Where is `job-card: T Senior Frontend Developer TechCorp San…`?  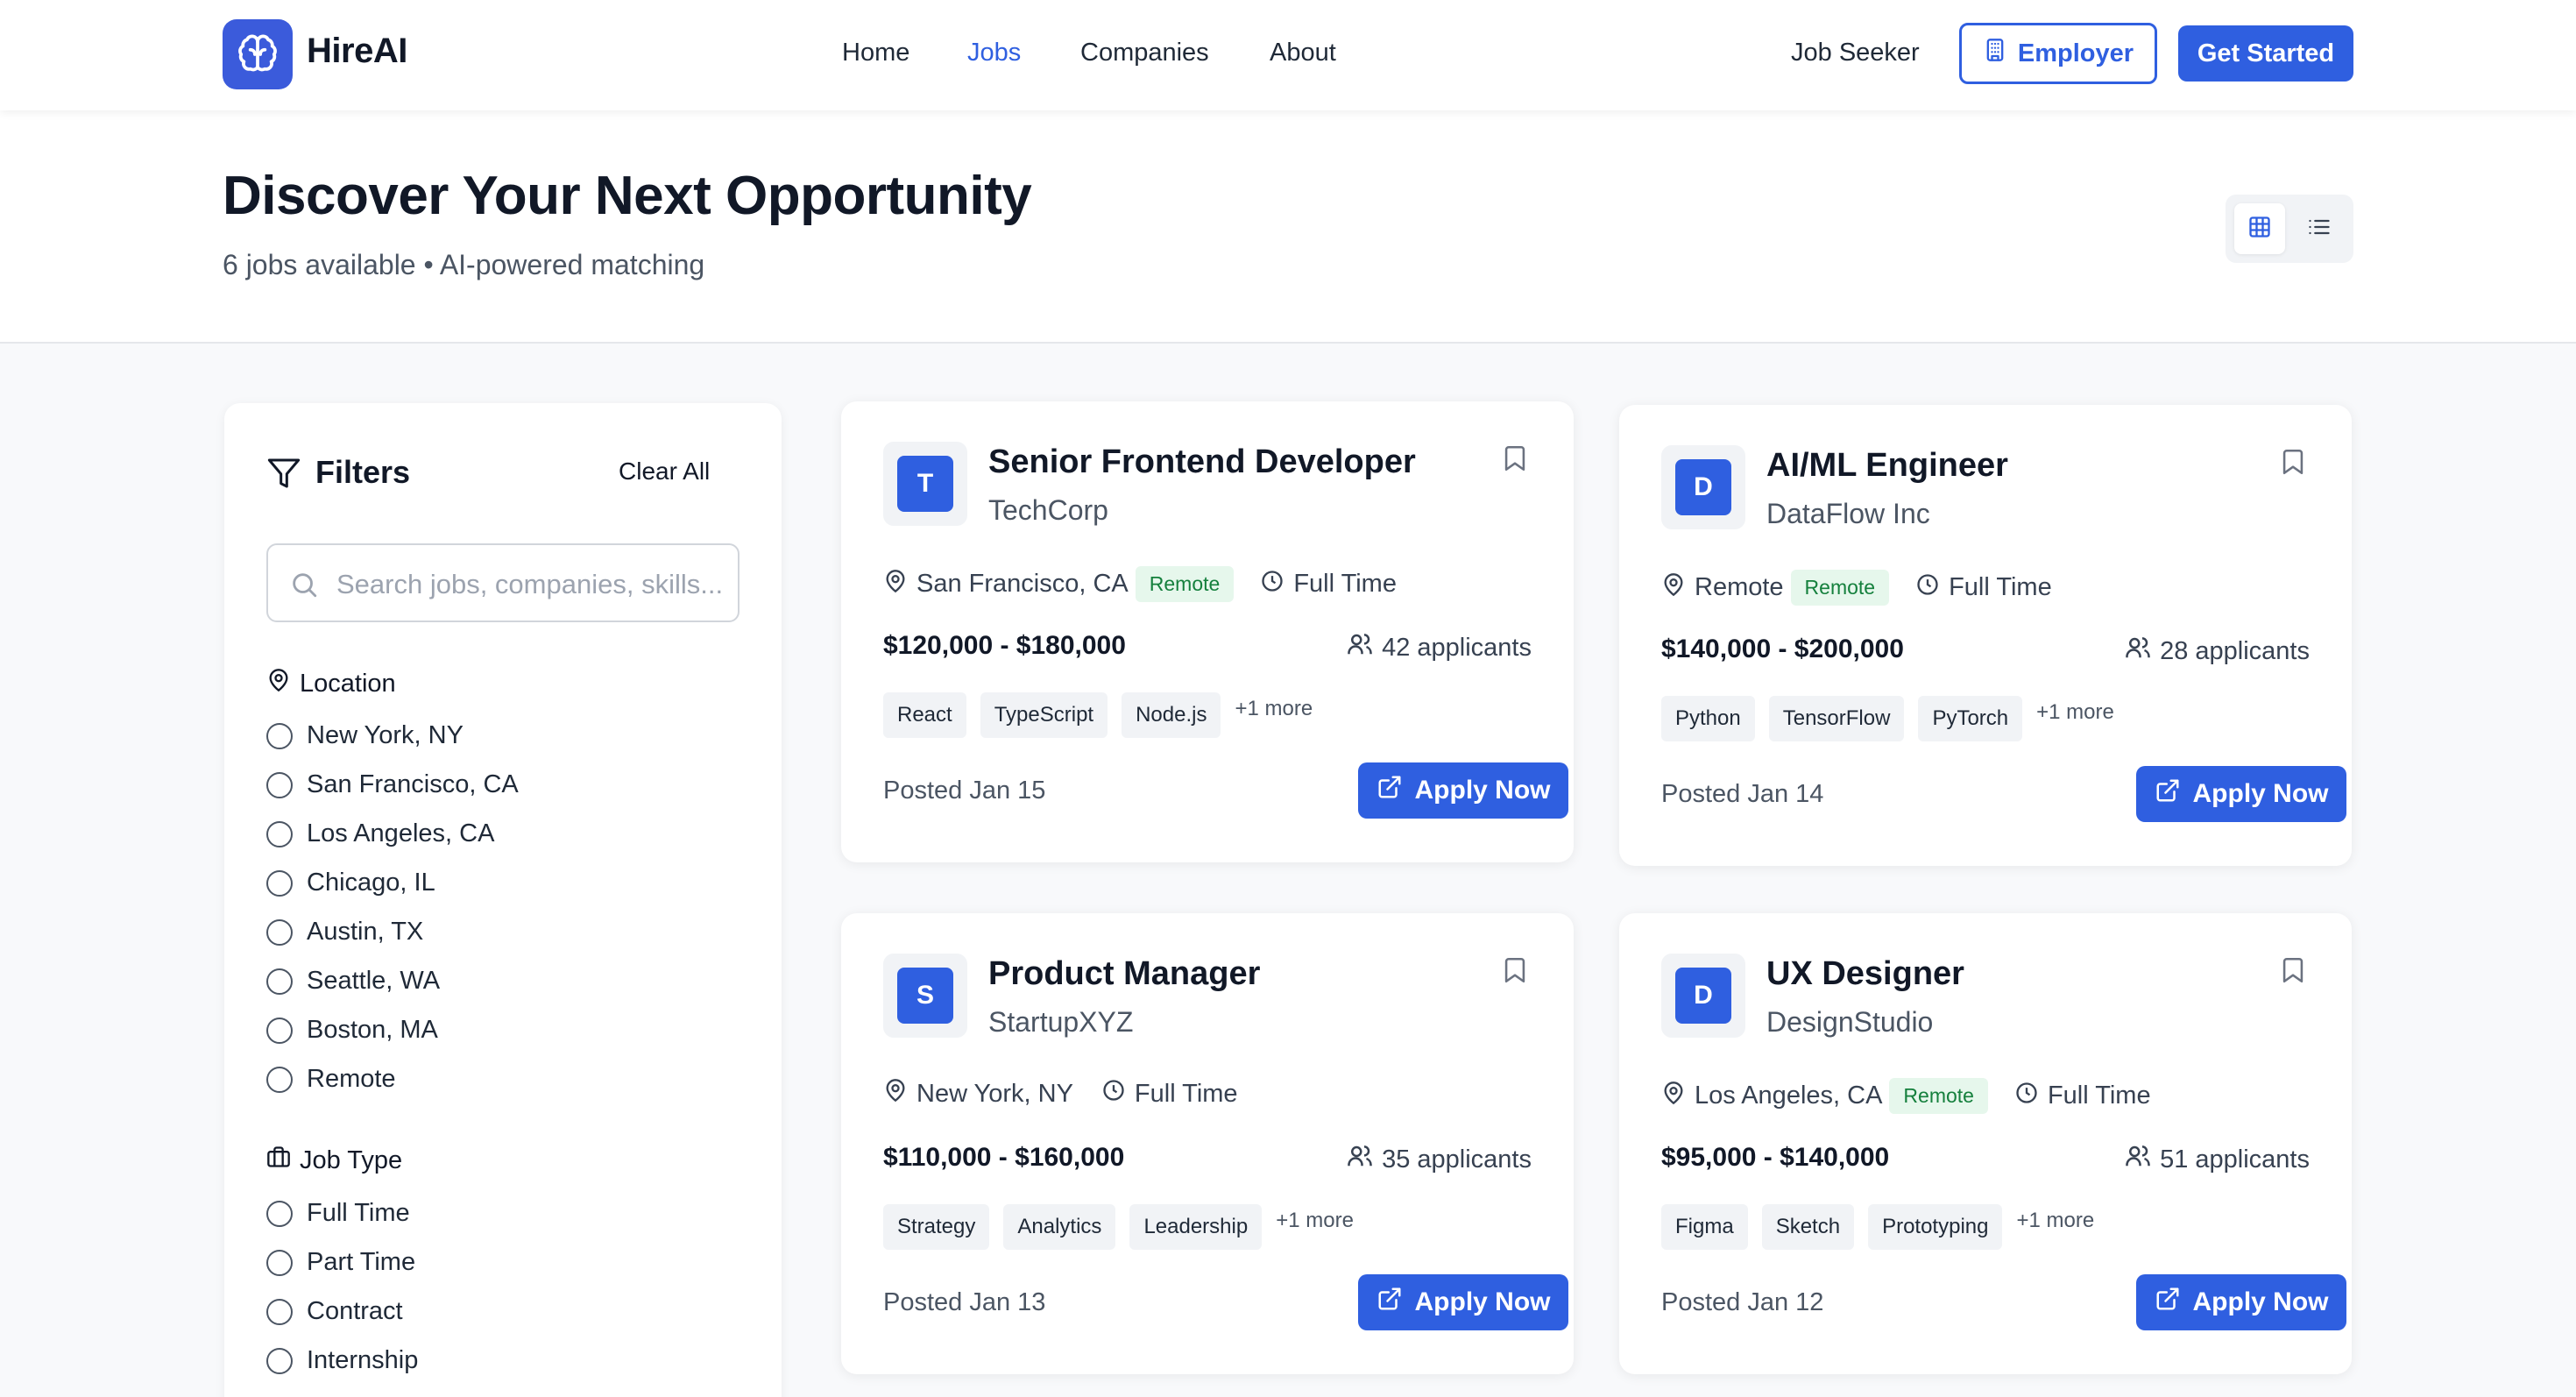
job-card: T Senior Frontend Developer TechCorp San… is located at coordinates (1207, 631).